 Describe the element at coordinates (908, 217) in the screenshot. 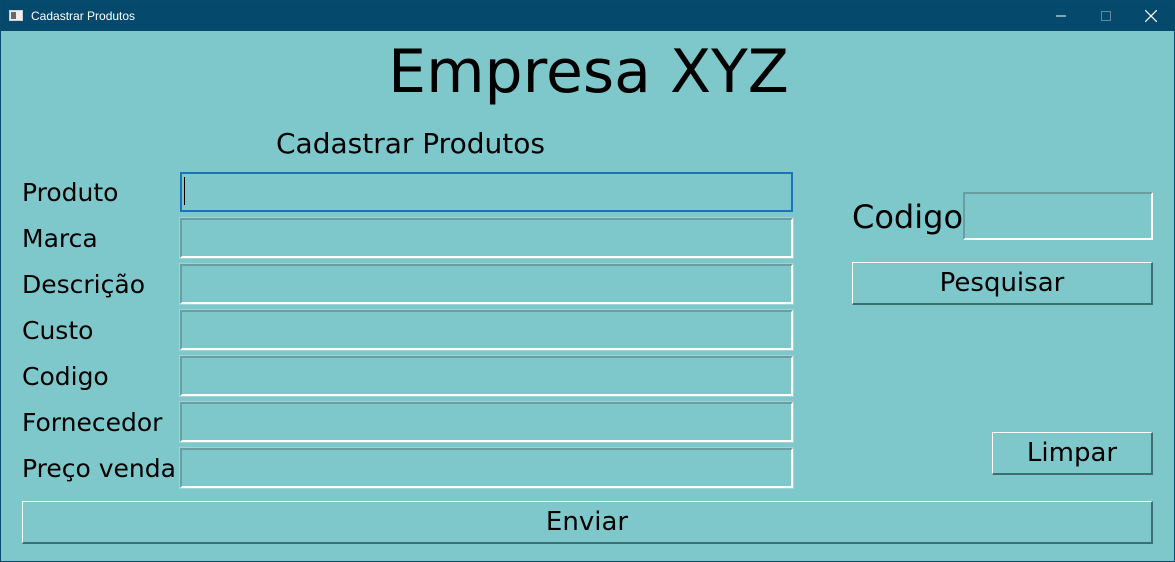

I see `search-code-label: Codigo` at that location.